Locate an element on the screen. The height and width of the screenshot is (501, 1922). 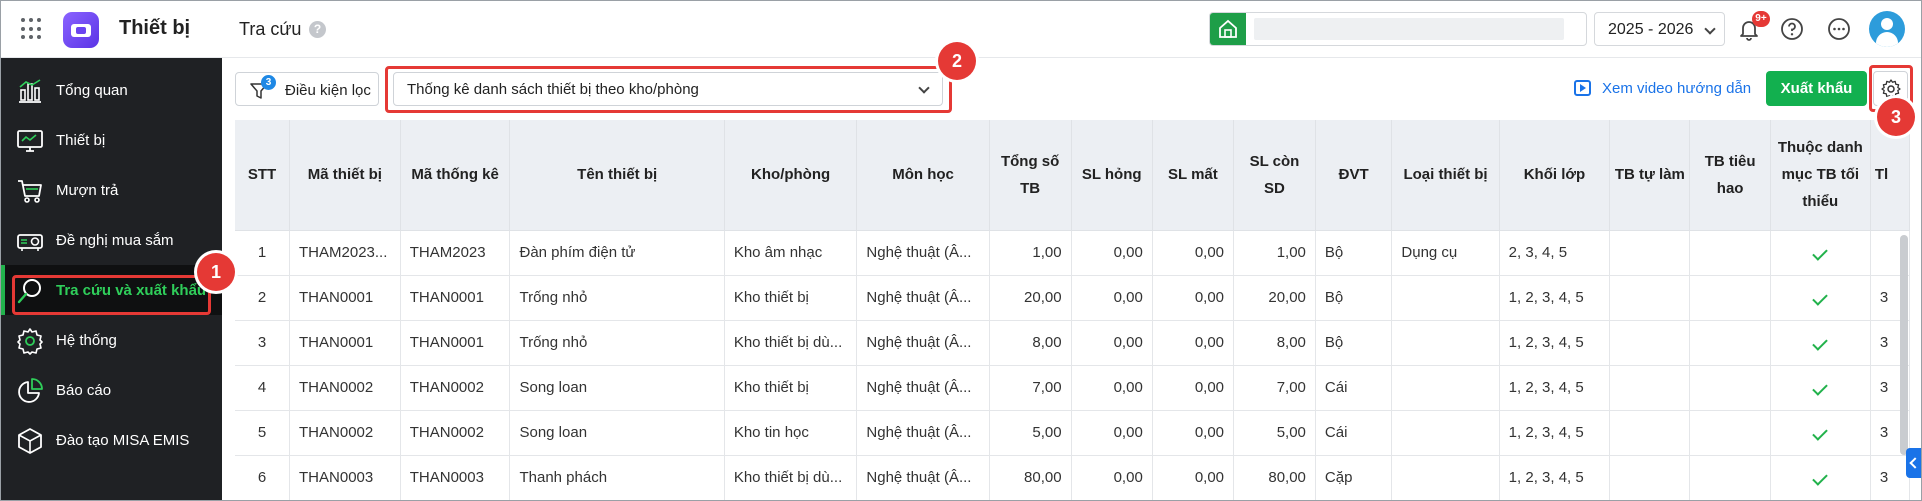
column-header: SL còn SD is located at coordinates (1274, 175).